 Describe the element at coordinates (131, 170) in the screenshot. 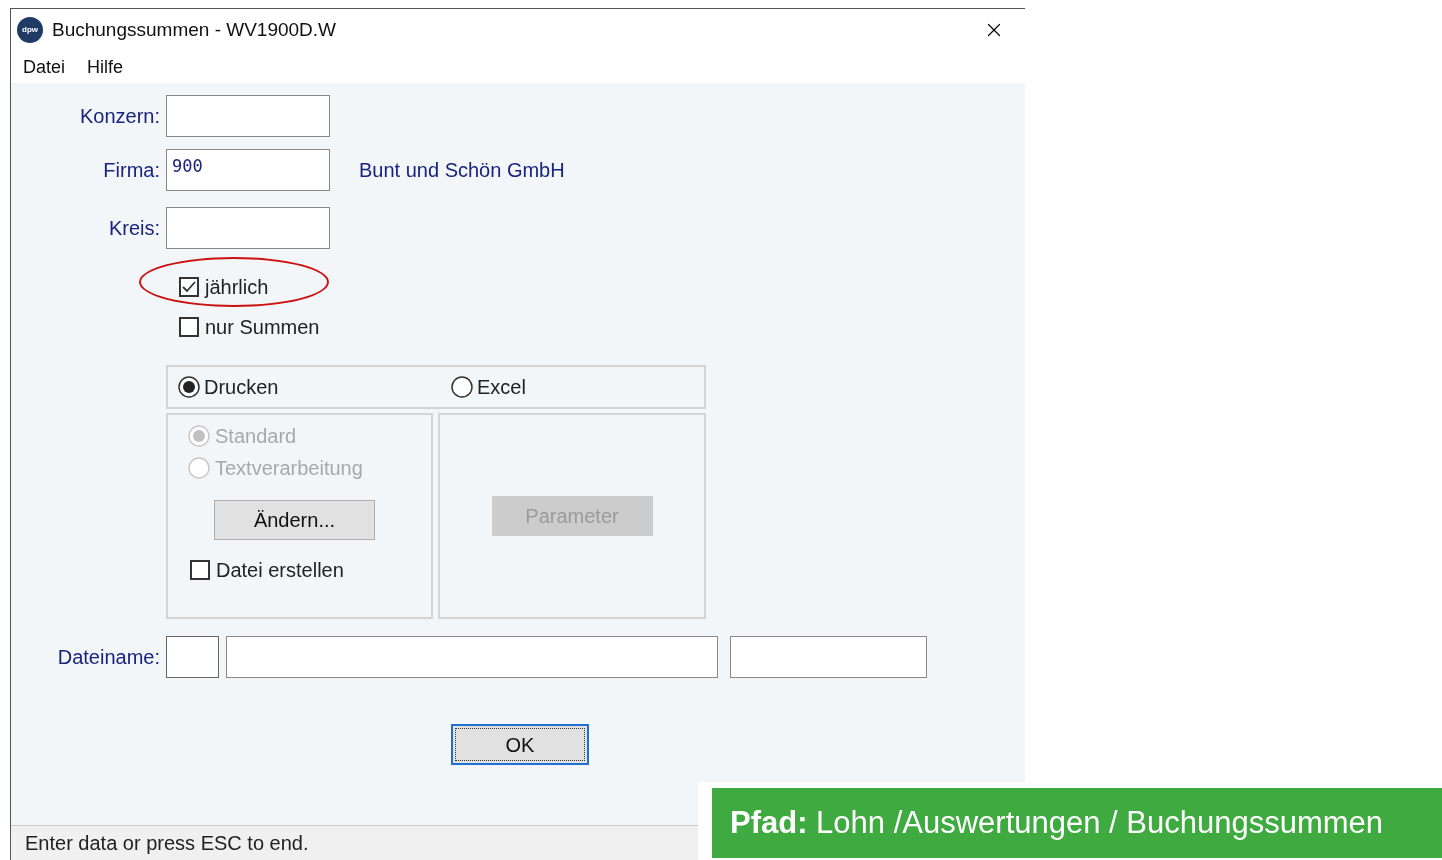

I see `field-label: Firma:` at that location.